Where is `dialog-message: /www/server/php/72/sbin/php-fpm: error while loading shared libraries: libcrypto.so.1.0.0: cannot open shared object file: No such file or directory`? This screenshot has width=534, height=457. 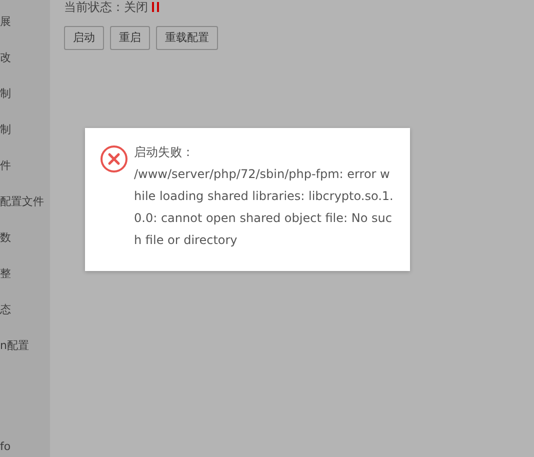 dialog-message: /www/server/php/72/sbin/php-fpm: error while loading shared libraries: libcrypto.so.1.0.0: cannot open shared object file: No such file or directory is located at coordinates (264, 207).